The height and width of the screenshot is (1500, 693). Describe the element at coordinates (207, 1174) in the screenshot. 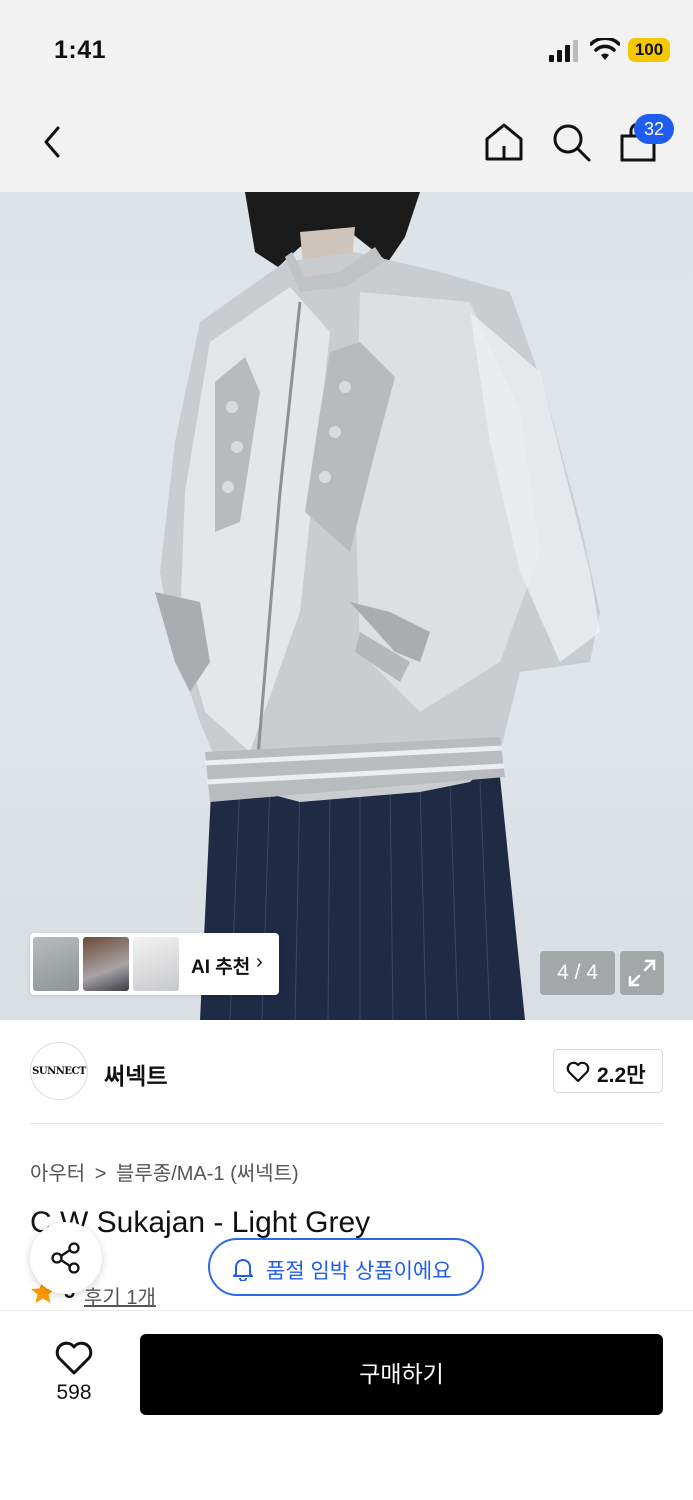

I see `breadcrumb-subcategory: 블루종/MA-1 (써넥트)` at that location.